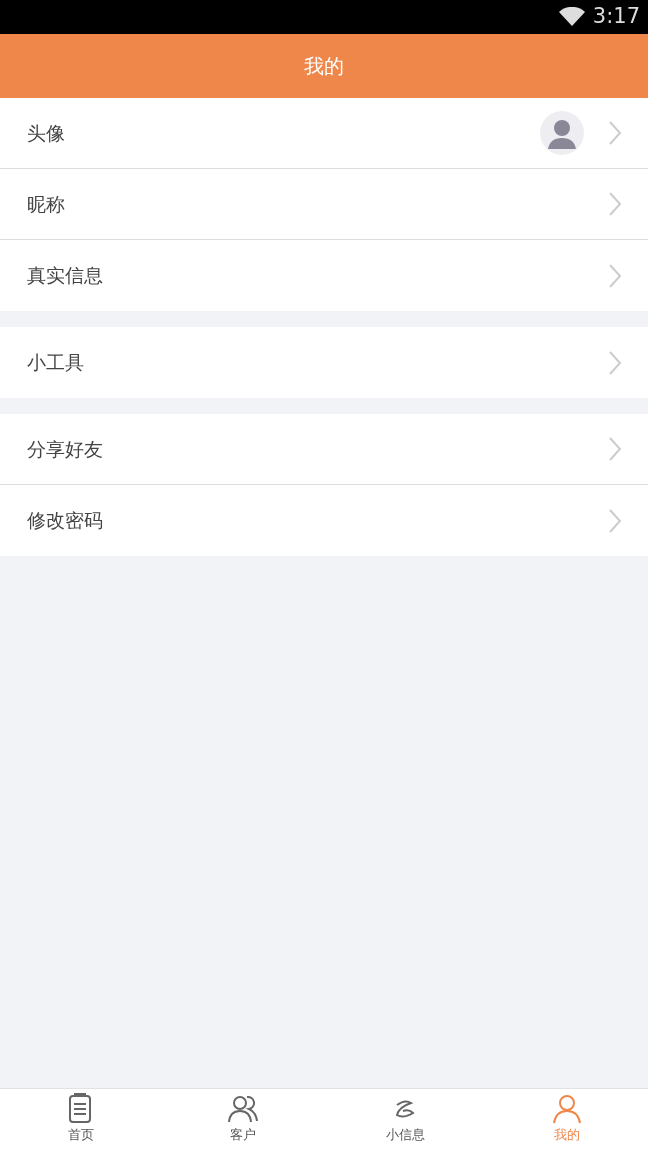 The image size is (648, 1152). Describe the element at coordinates (46, 204) in the screenshot. I see `row-label: 昵称` at that location.